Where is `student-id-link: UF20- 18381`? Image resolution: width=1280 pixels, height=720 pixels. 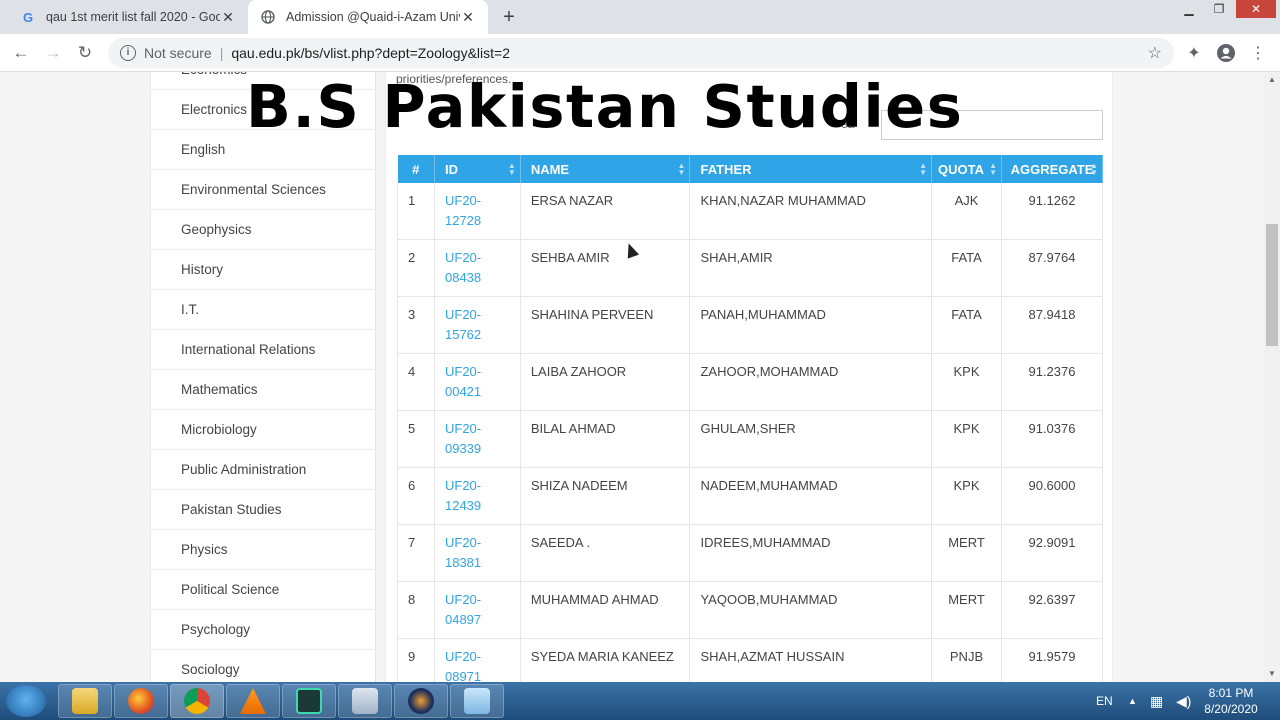
student-id-link: UF20- 18381 is located at coordinates (477, 553).